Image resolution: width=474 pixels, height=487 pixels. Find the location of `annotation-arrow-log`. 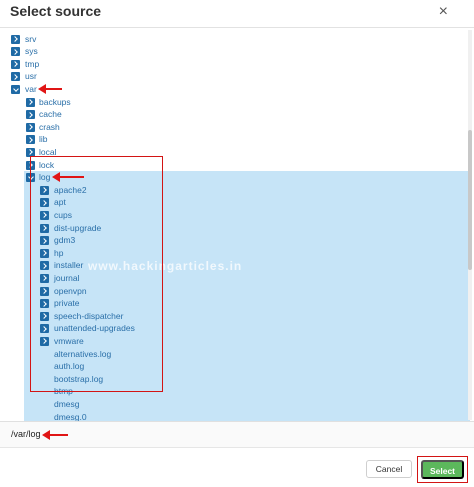

annotation-arrow-log is located at coordinates (68, 177).